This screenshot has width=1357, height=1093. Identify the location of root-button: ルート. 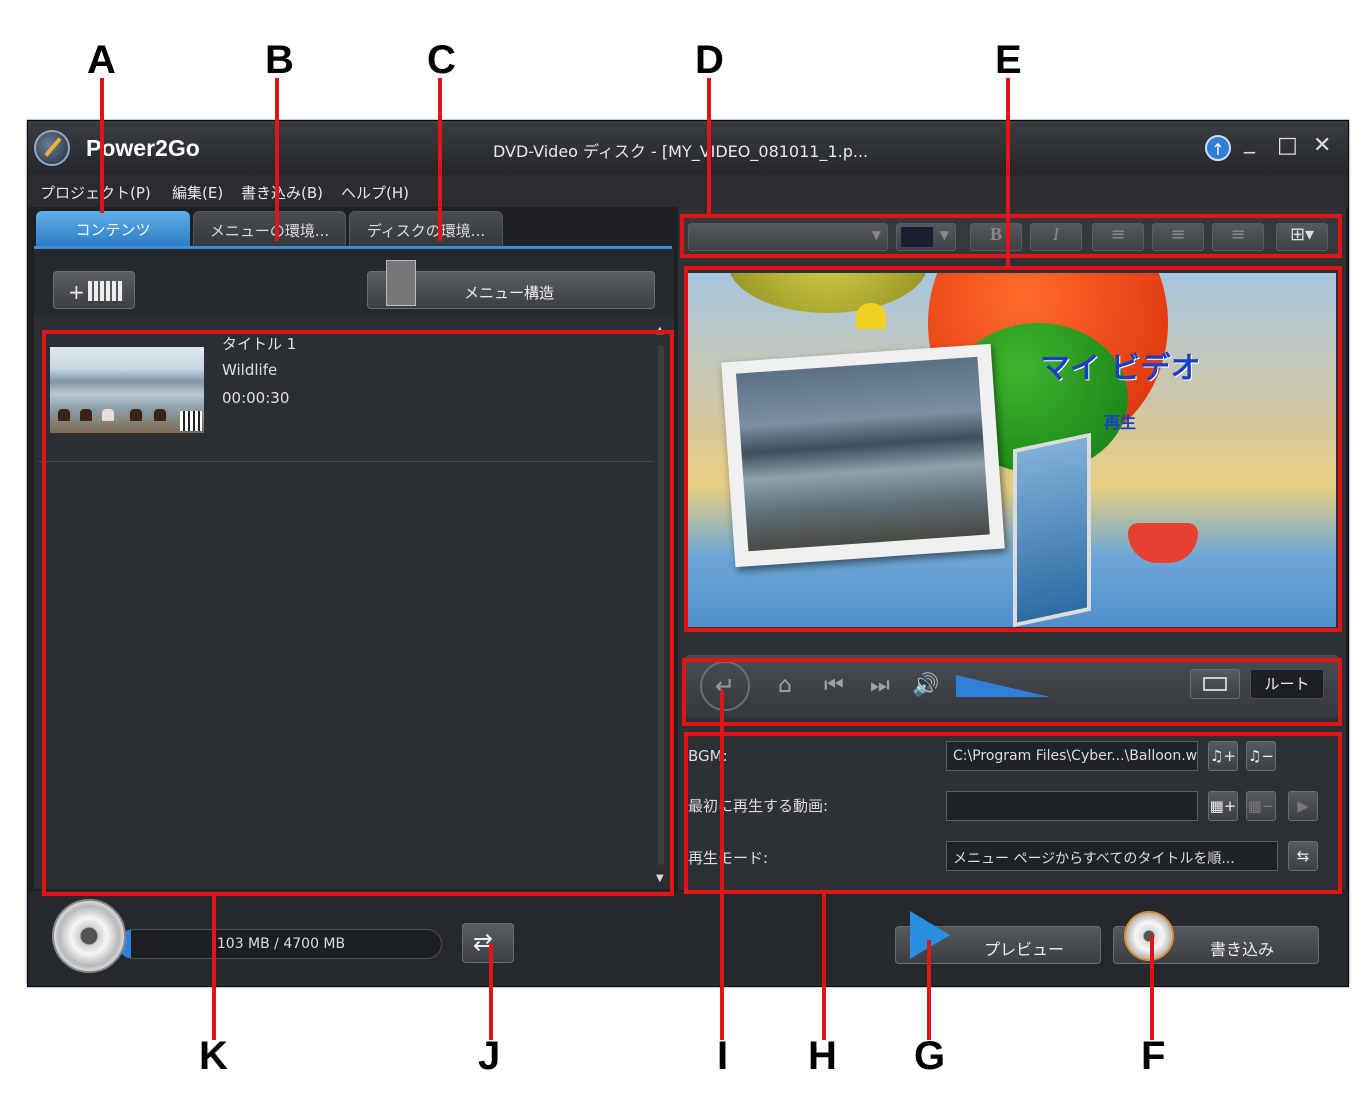
(1287, 684).